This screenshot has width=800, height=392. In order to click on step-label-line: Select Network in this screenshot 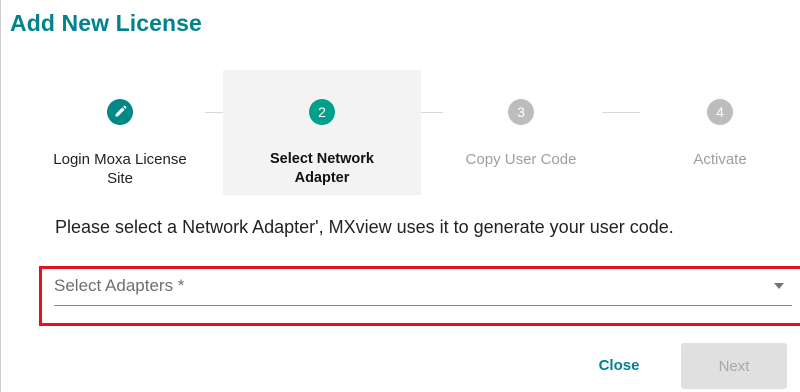, I will do `click(322, 159)`.